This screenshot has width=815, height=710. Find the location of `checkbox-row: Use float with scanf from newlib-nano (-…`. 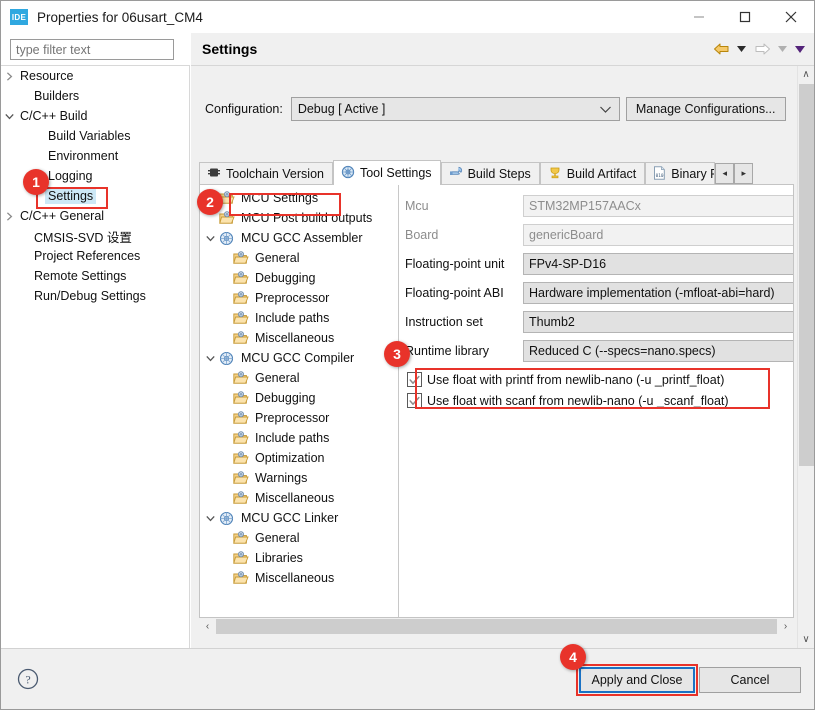

checkbox-row: Use float with scanf from newlib-nano (-… is located at coordinates (596, 400).